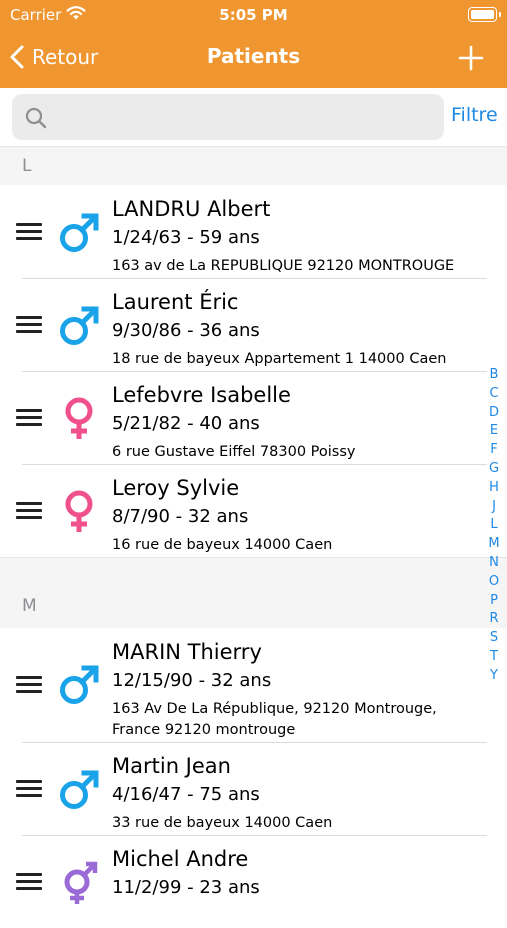 The image size is (507, 928). Describe the element at coordinates (494, 413) in the screenshot. I see `index-letter: D` at that location.